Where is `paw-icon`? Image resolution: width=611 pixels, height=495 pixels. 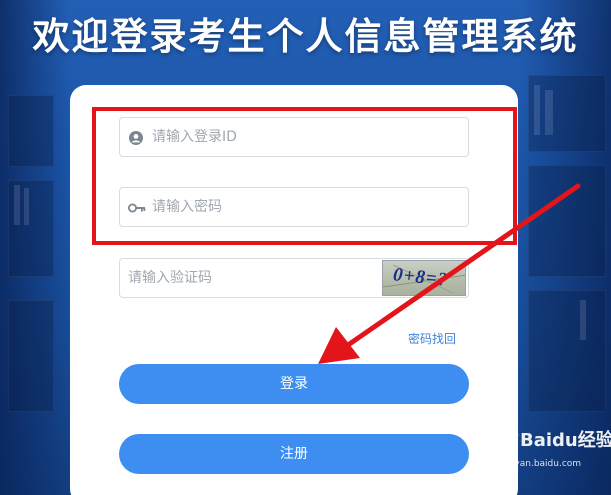
paw-icon is located at coordinates (509, 437).